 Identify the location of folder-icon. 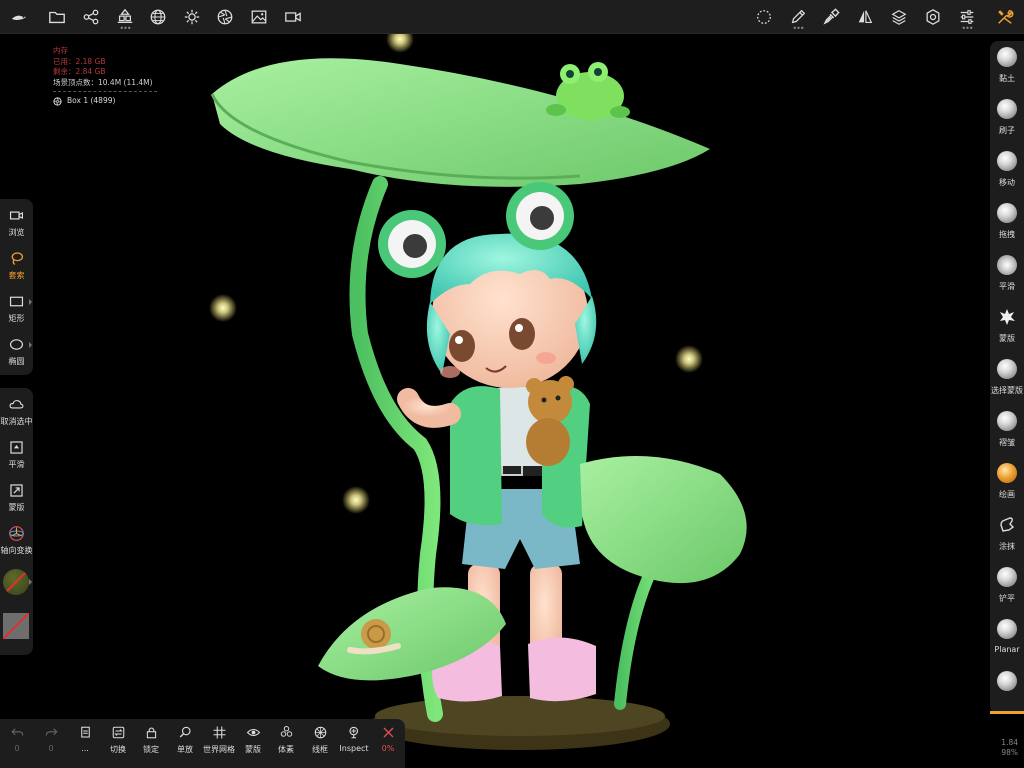
(57, 17).